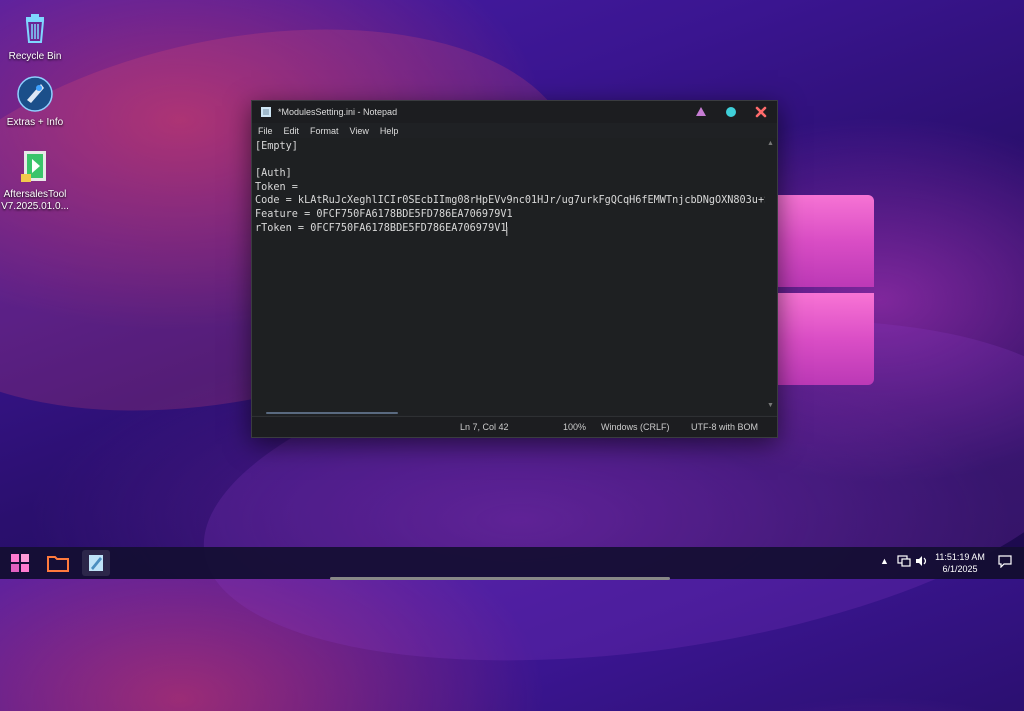 The image size is (1024, 711). I want to click on menu-help: Help, so click(389, 131).